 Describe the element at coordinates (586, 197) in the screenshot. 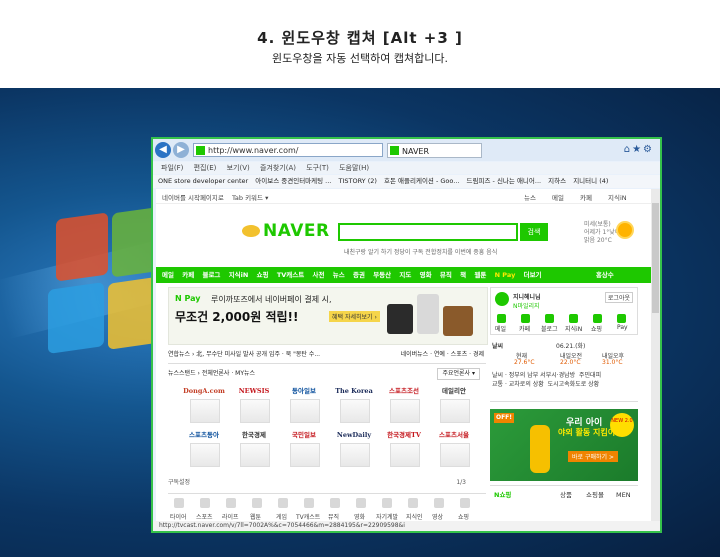

I see `top-link: 카페` at that location.